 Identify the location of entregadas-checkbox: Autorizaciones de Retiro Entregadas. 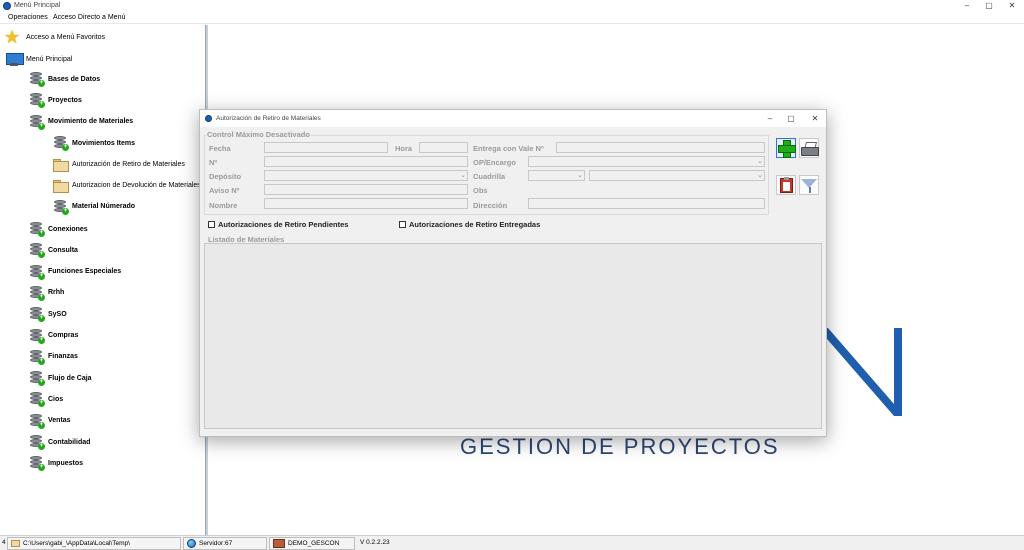
(469, 224).